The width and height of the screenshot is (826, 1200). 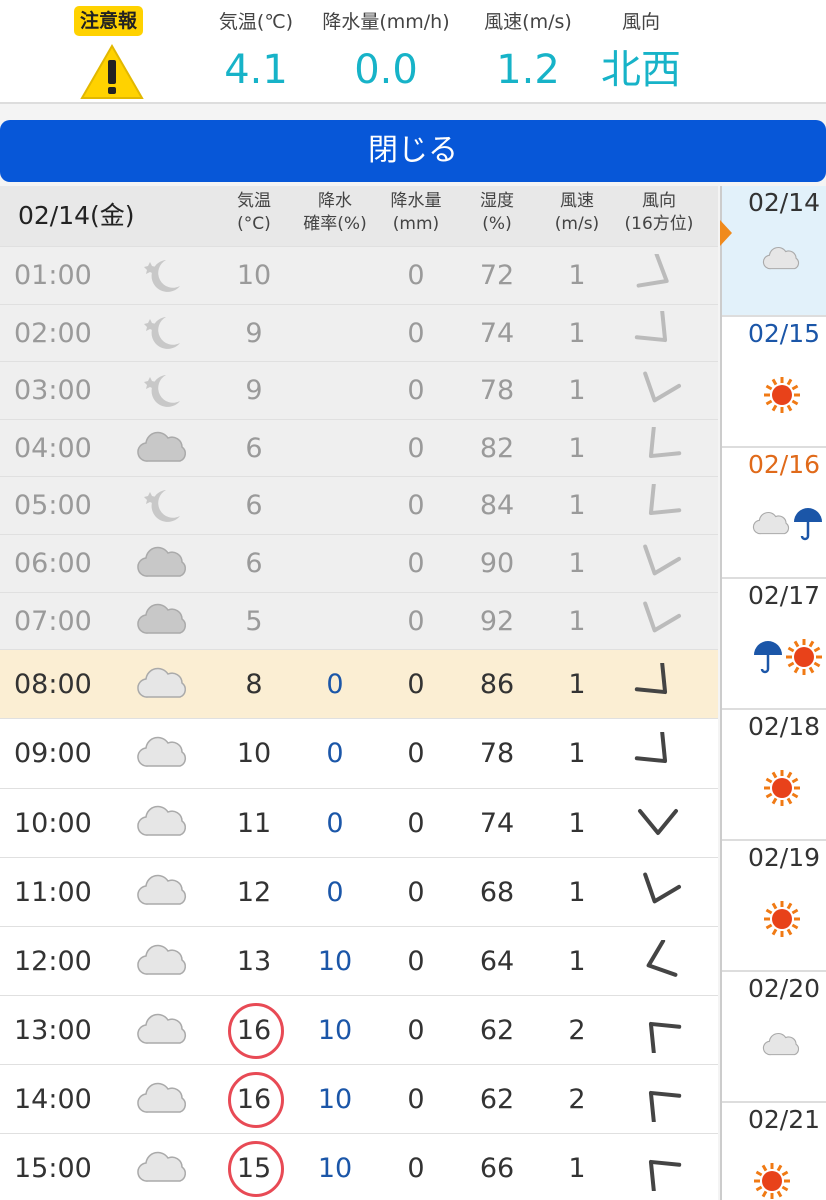 What do you see at coordinates (774, 644) in the screenshot?
I see `daily-forecast-item: 02/17` at bounding box center [774, 644].